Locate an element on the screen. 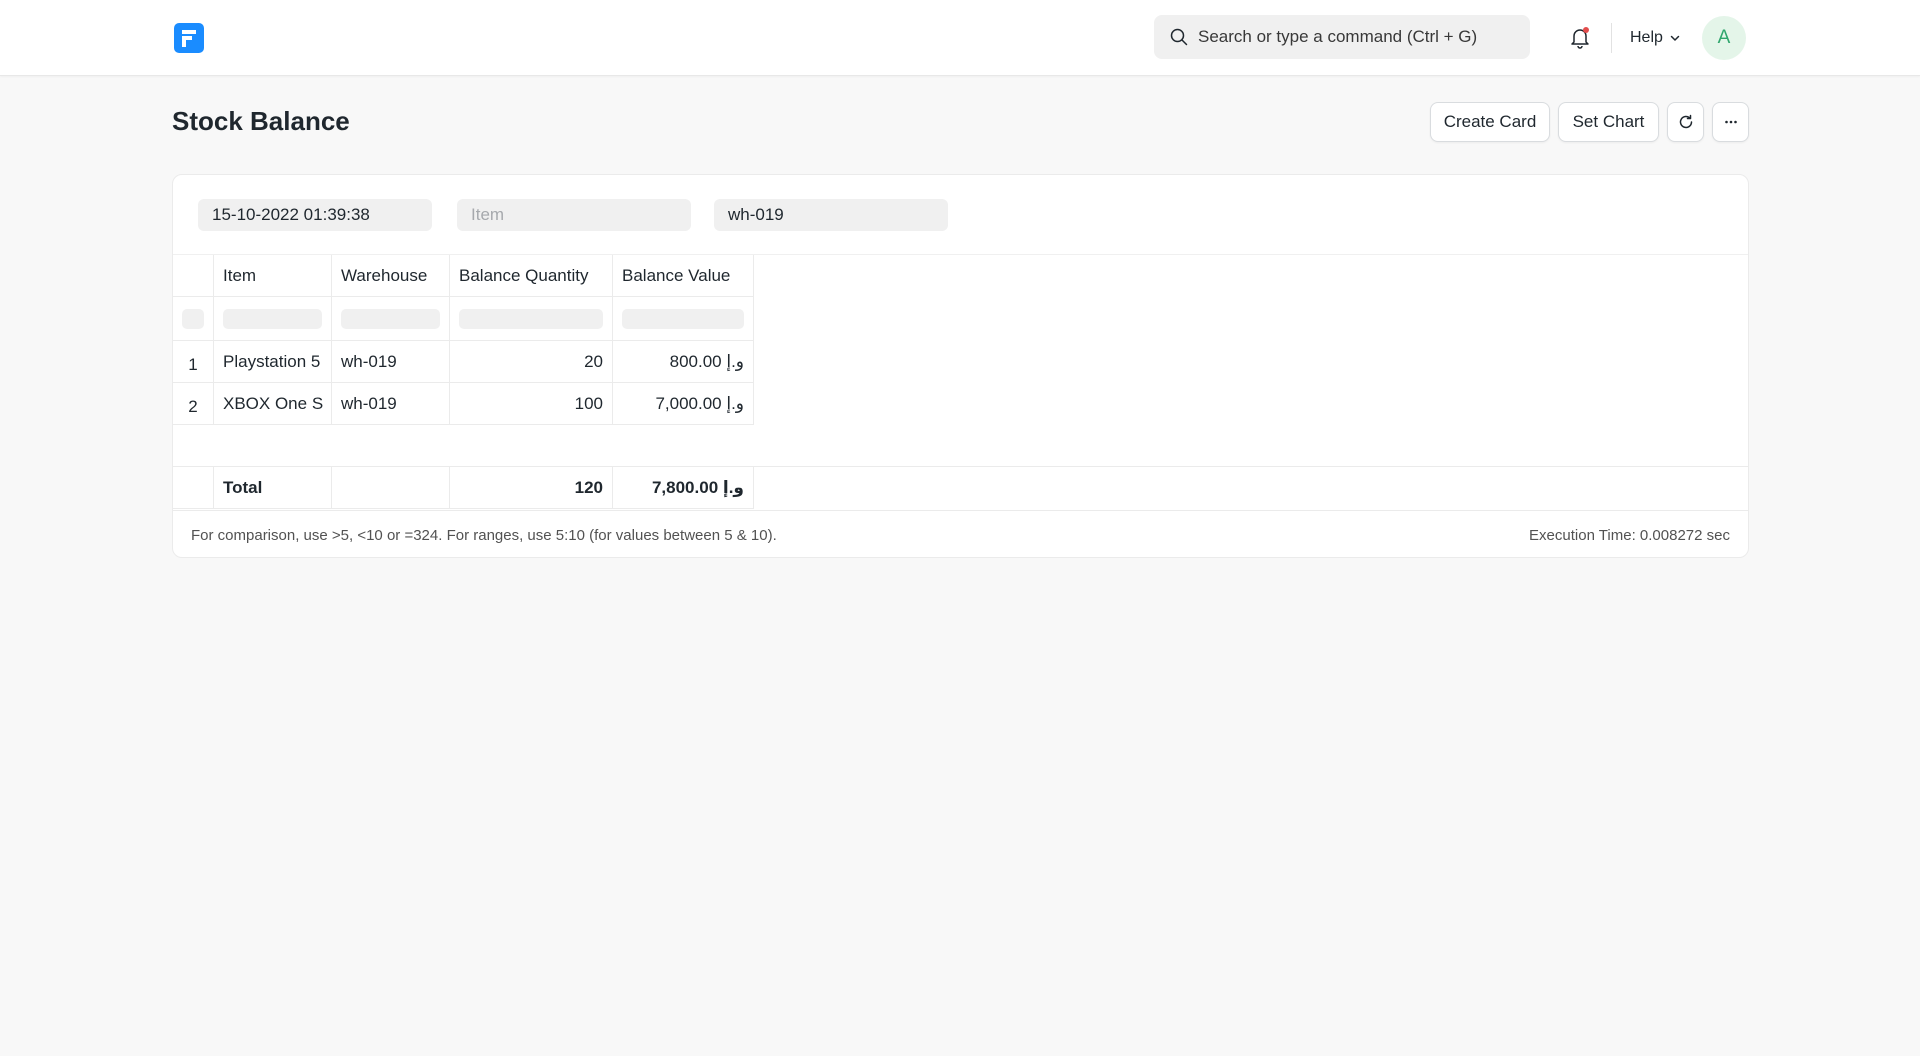 The width and height of the screenshot is (1920, 1056). help-dropdown: Help is located at coordinates (1655, 38).